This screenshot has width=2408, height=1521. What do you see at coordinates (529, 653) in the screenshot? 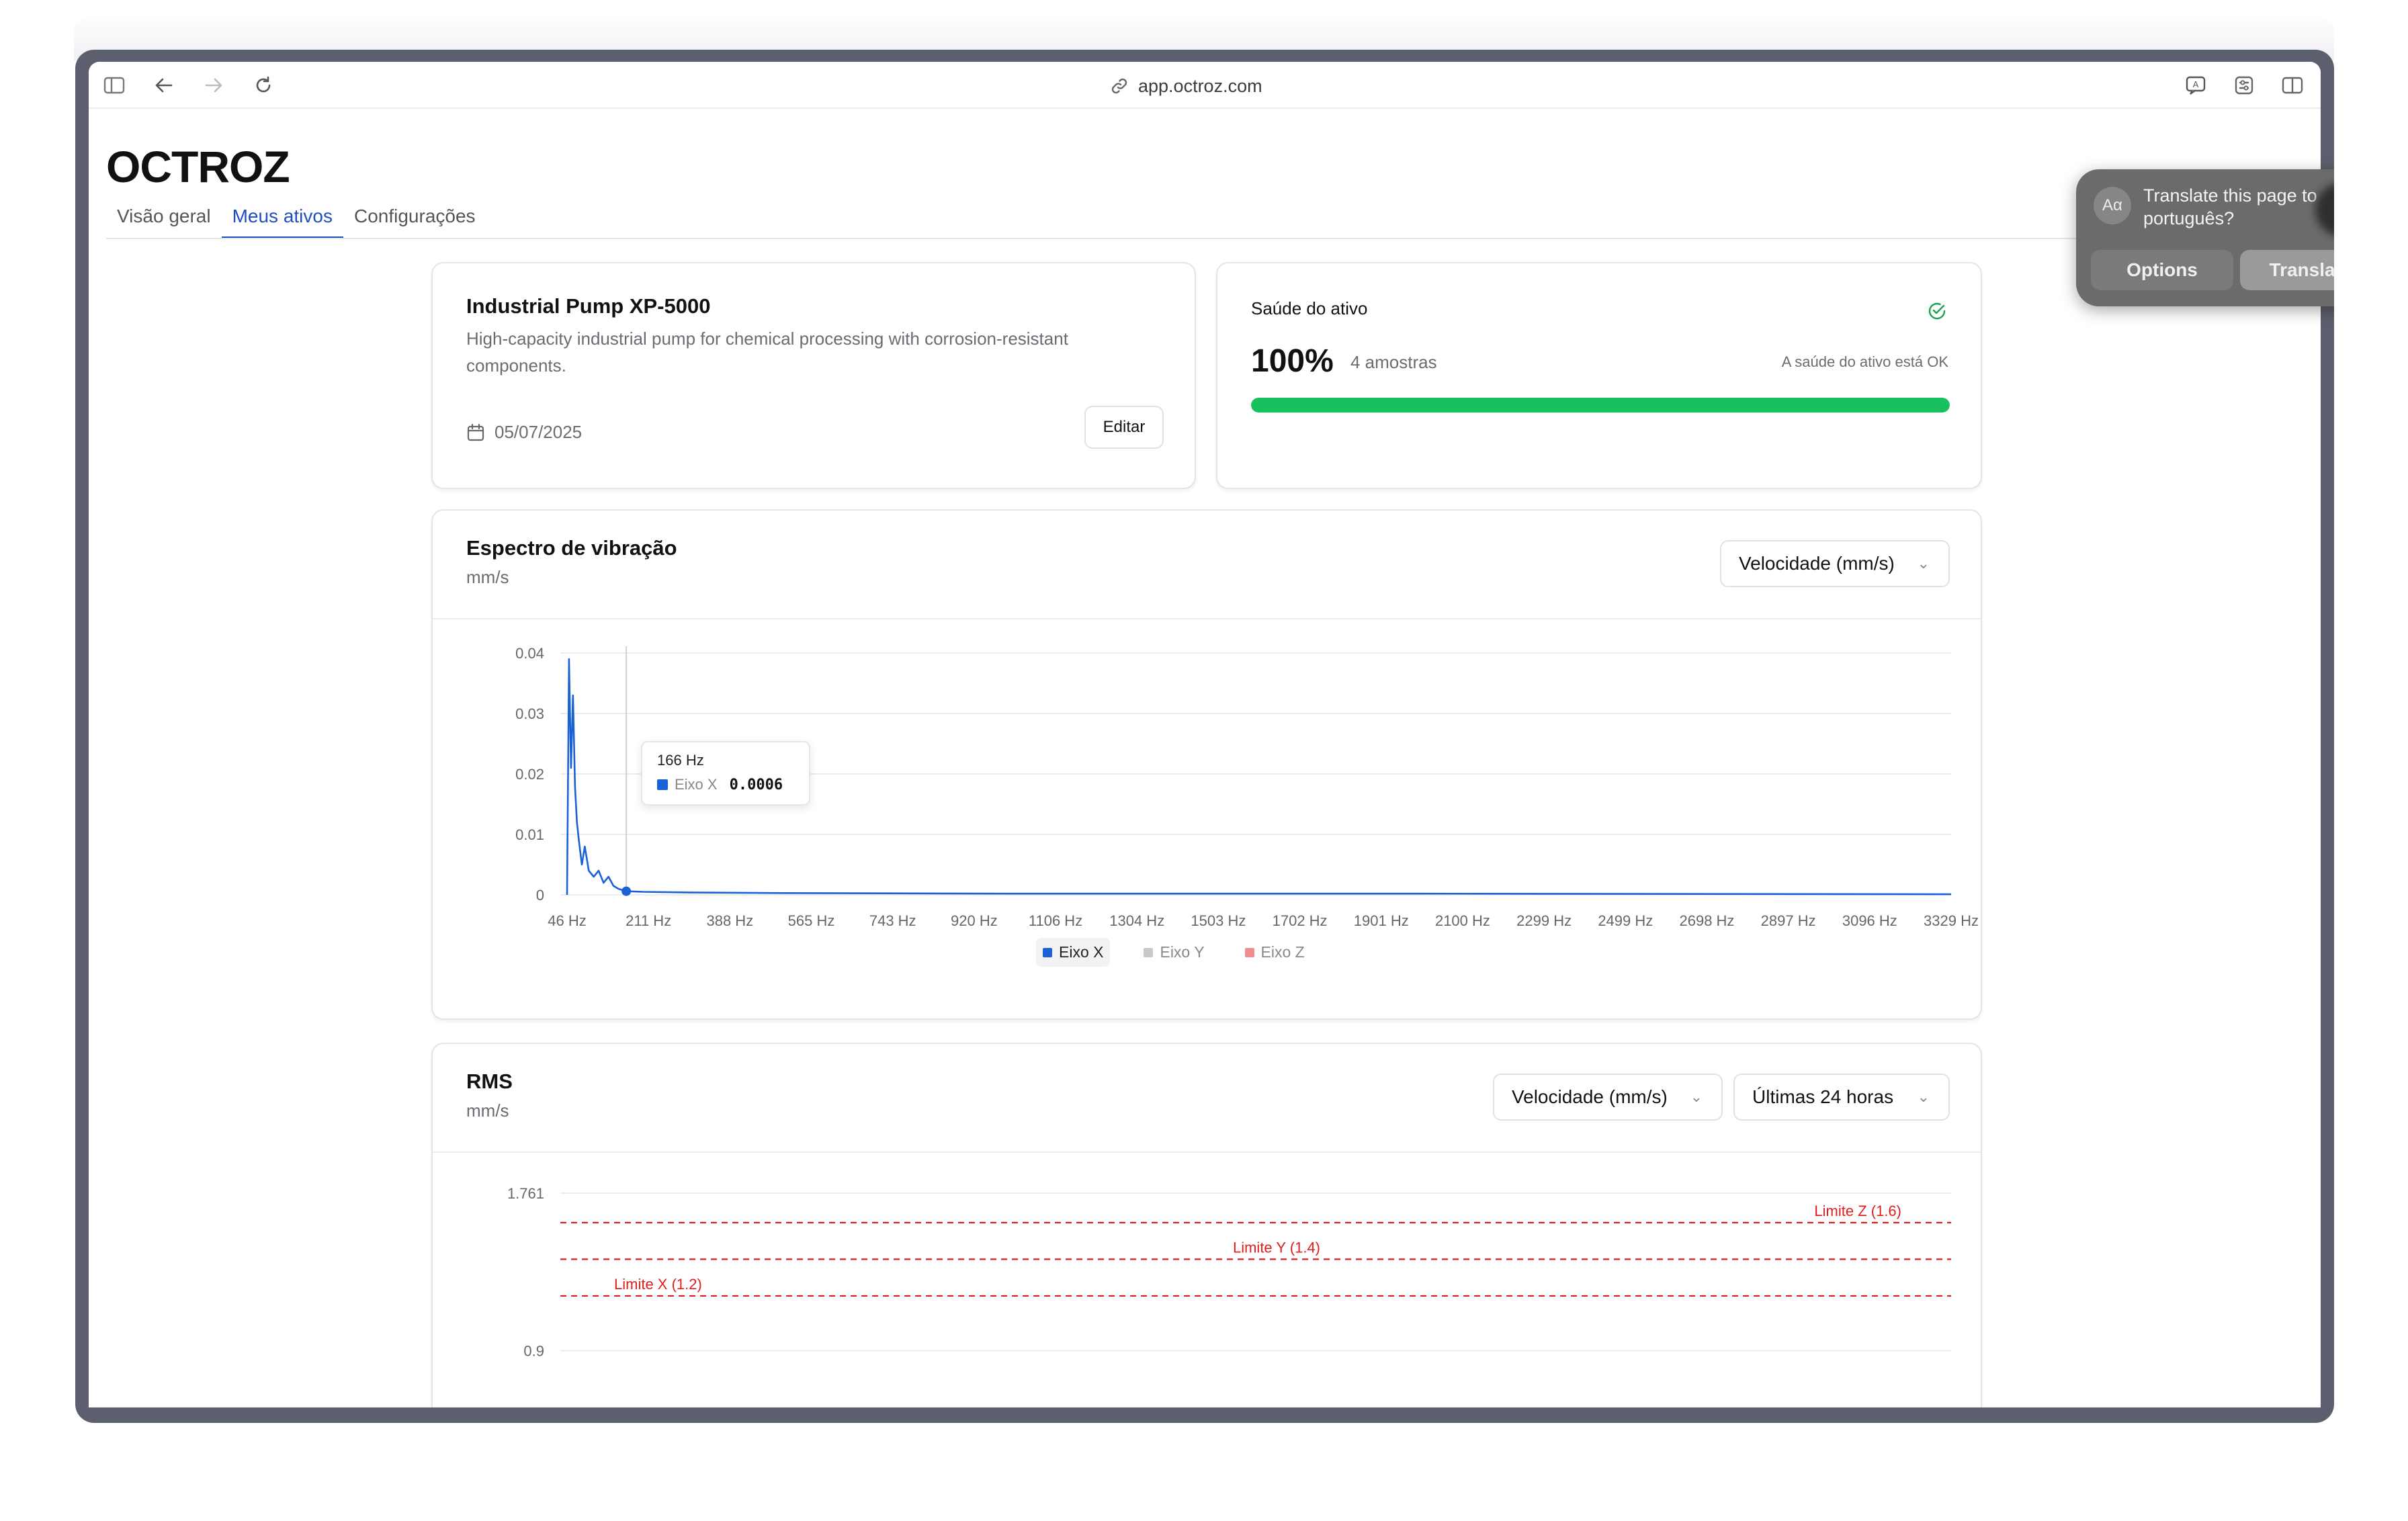
I see `y-tick-label: 0.04` at bounding box center [529, 653].